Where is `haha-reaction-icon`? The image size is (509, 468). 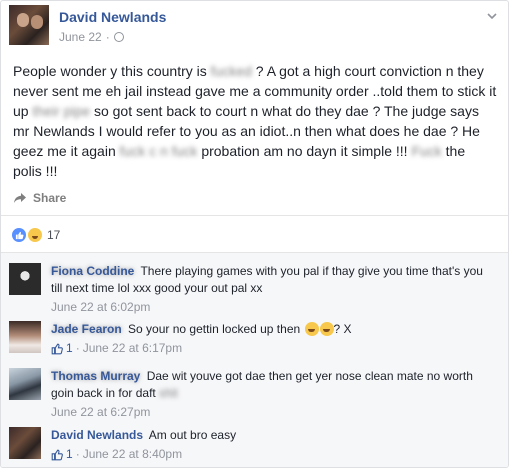 haha-reaction-icon is located at coordinates (35, 235).